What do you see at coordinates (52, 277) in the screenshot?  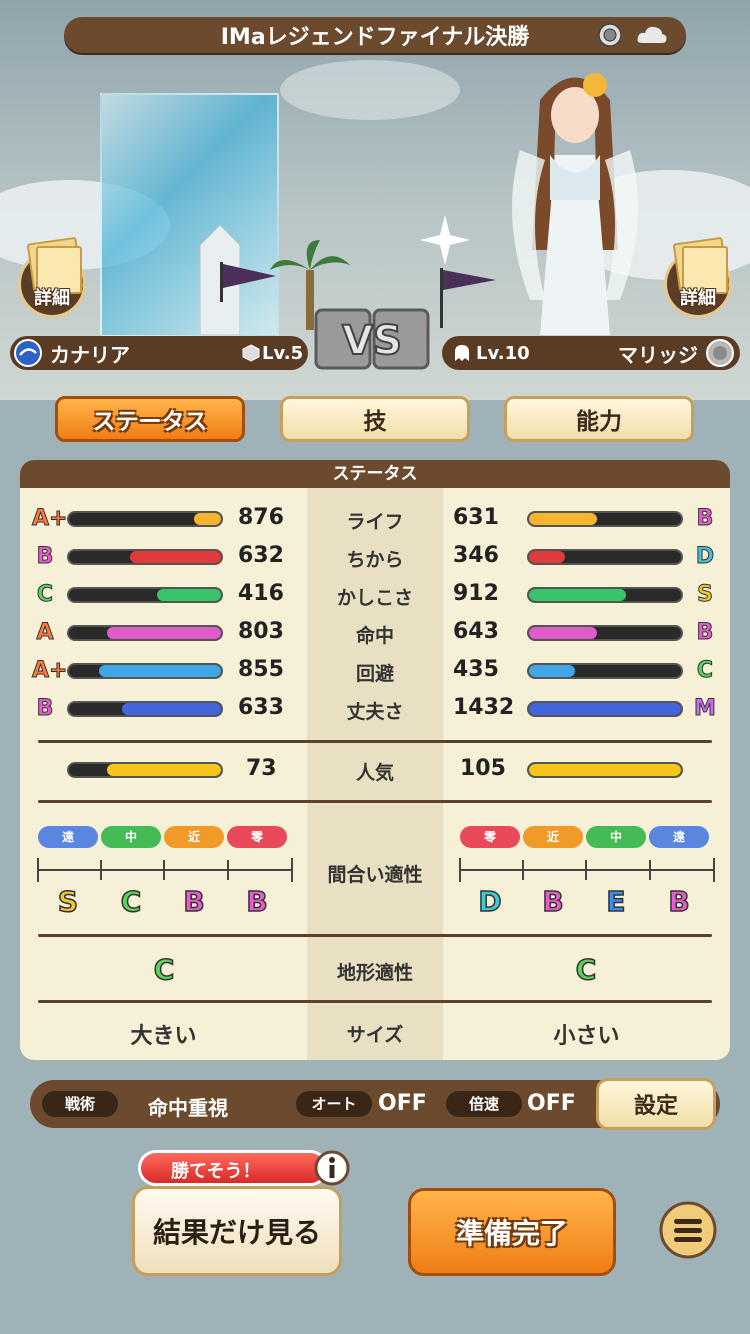 I see `left-detail-button: 詳細` at bounding box center [52, 277].